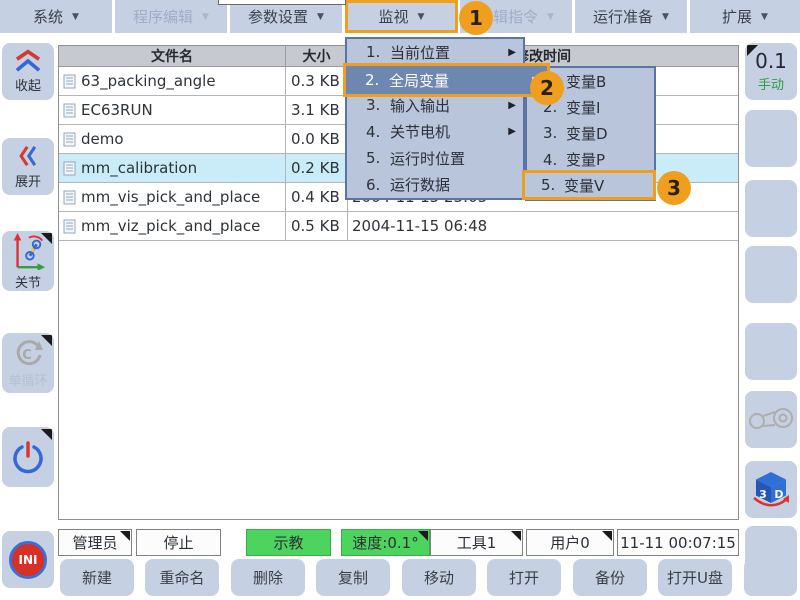 The width and height of the screenshot is (800, 600). I want to click on step-badge-3: 3, so click(674, 188).